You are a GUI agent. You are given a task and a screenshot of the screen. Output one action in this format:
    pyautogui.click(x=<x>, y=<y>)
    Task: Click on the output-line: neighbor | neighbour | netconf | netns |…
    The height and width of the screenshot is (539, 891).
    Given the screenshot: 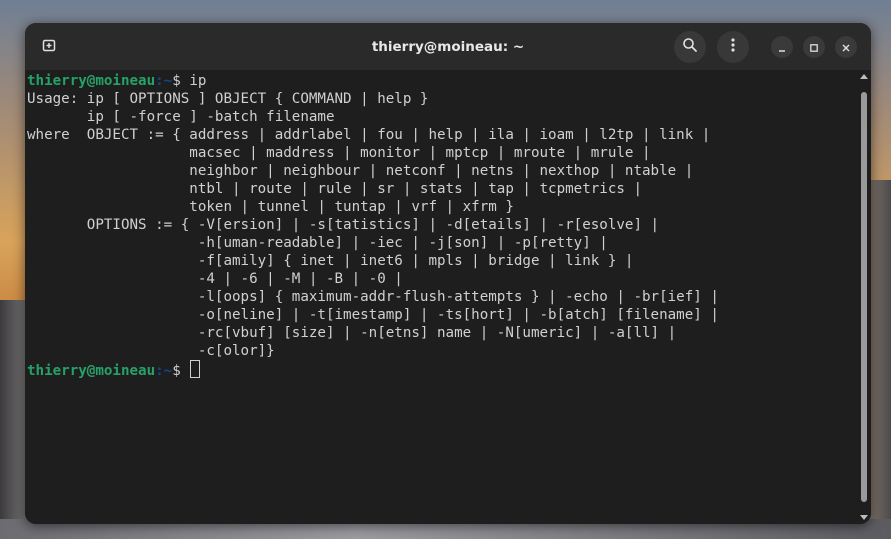 What is the action you would take?
    pyautogui.click(x=360, y=171)
    